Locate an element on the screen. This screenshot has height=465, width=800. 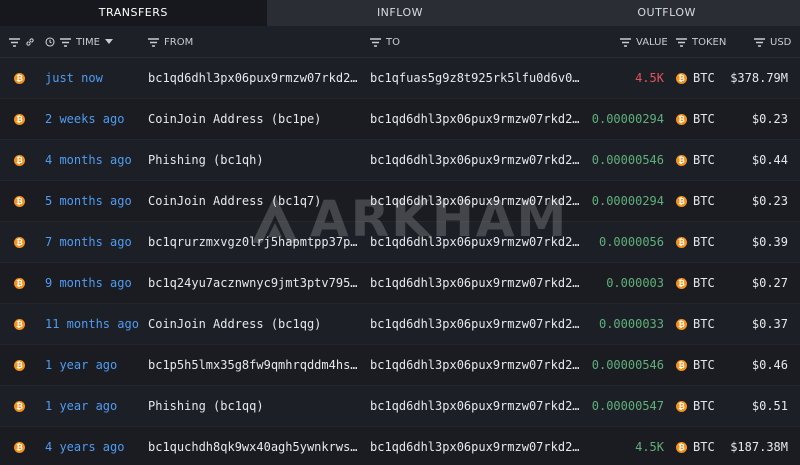
clock-icon is located at coordinates (50, 42).